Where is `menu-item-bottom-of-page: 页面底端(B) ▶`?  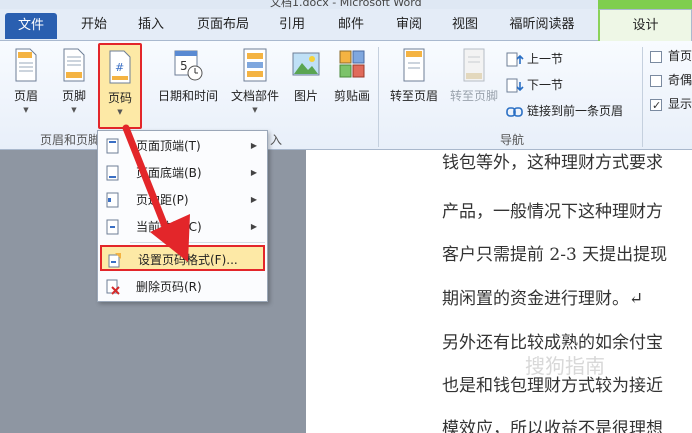 menu-item-bottom-of-page: 页面底端(B) ▶ is located at coordinates (182, 173).